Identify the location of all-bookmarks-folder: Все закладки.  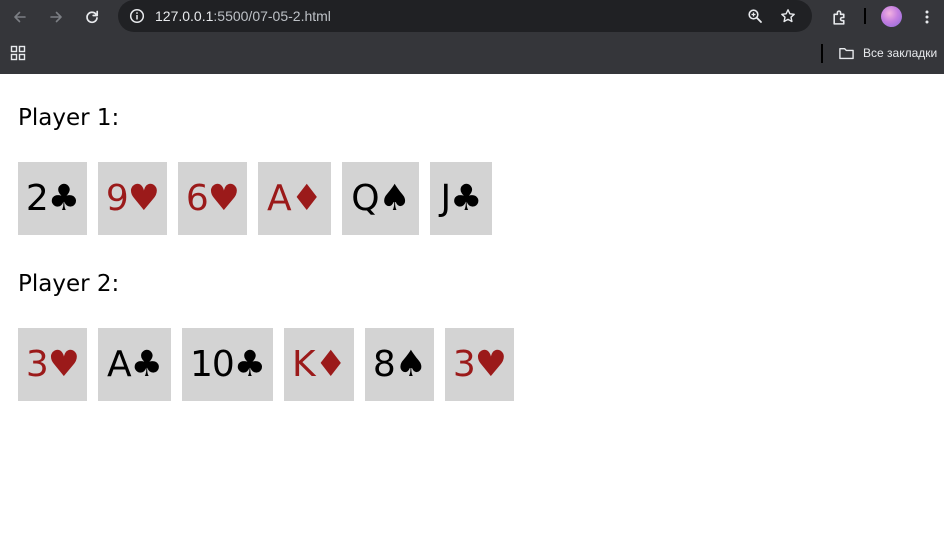
(887, 53).